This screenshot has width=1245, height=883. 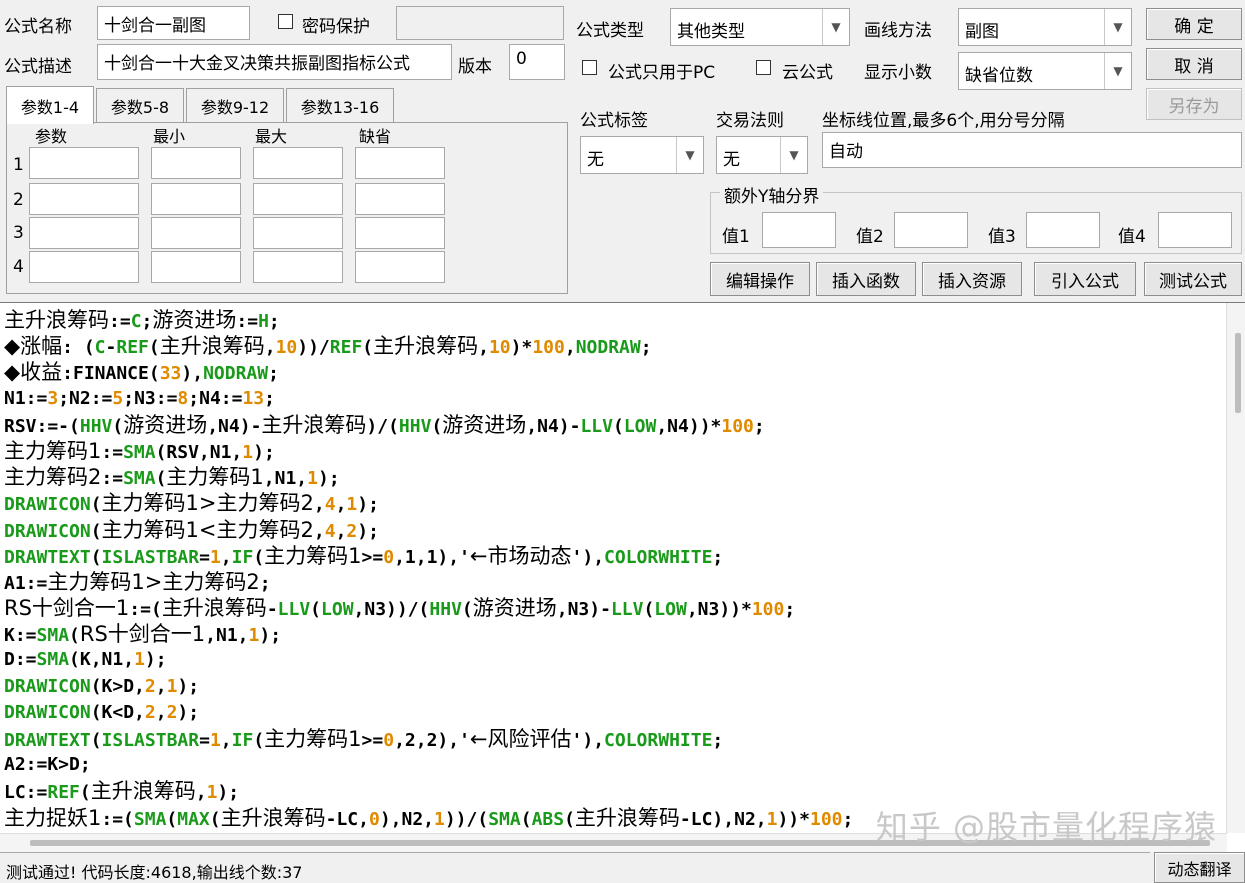 What do you see at coordinates (1194, 24) in the screenshot?
I see `ok-button: 确 定` at bounding box center [1194, 24].